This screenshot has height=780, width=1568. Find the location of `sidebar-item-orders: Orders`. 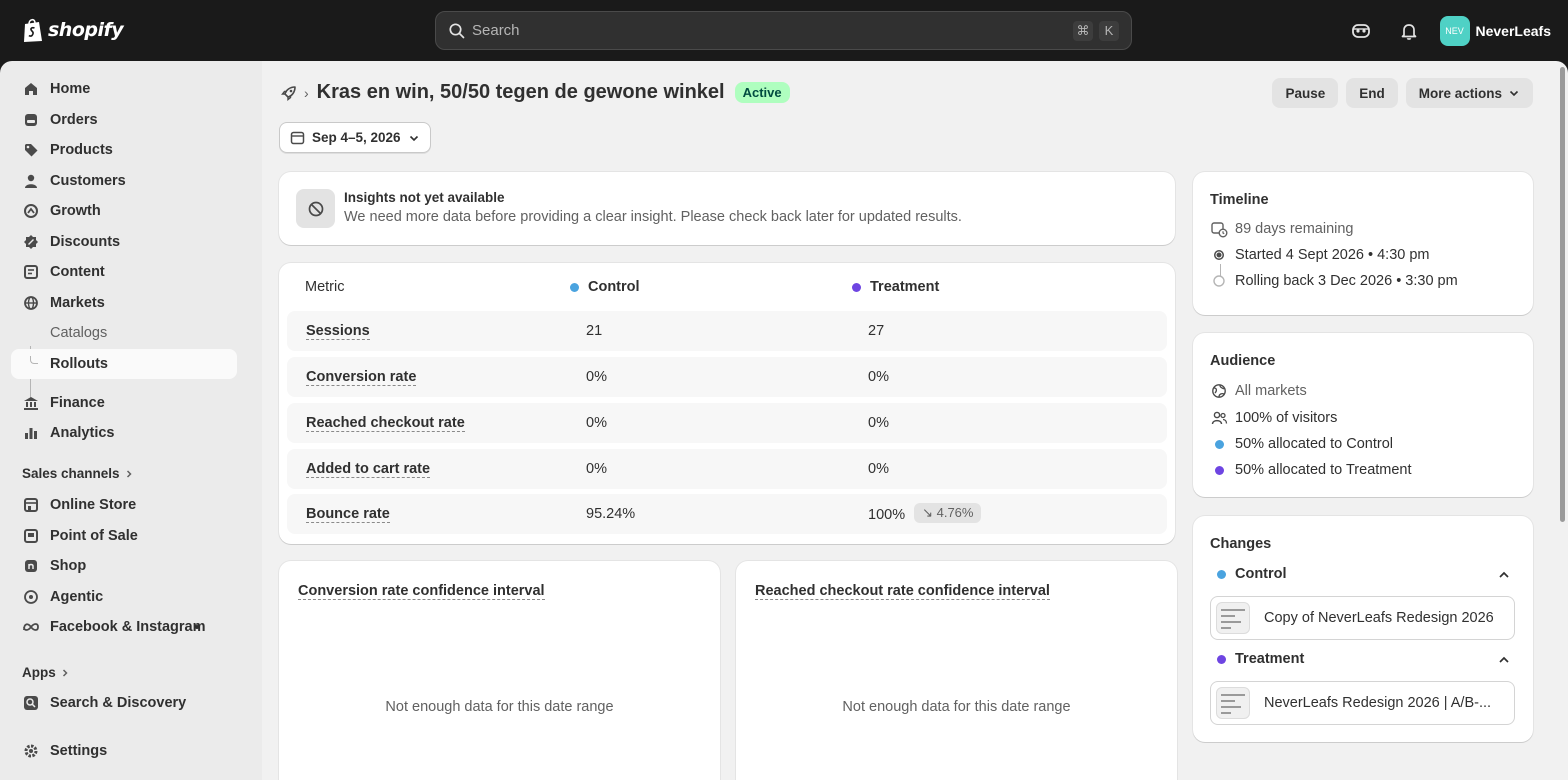

sidebar-item-orders: Orders is located at coordinates (124, 120).